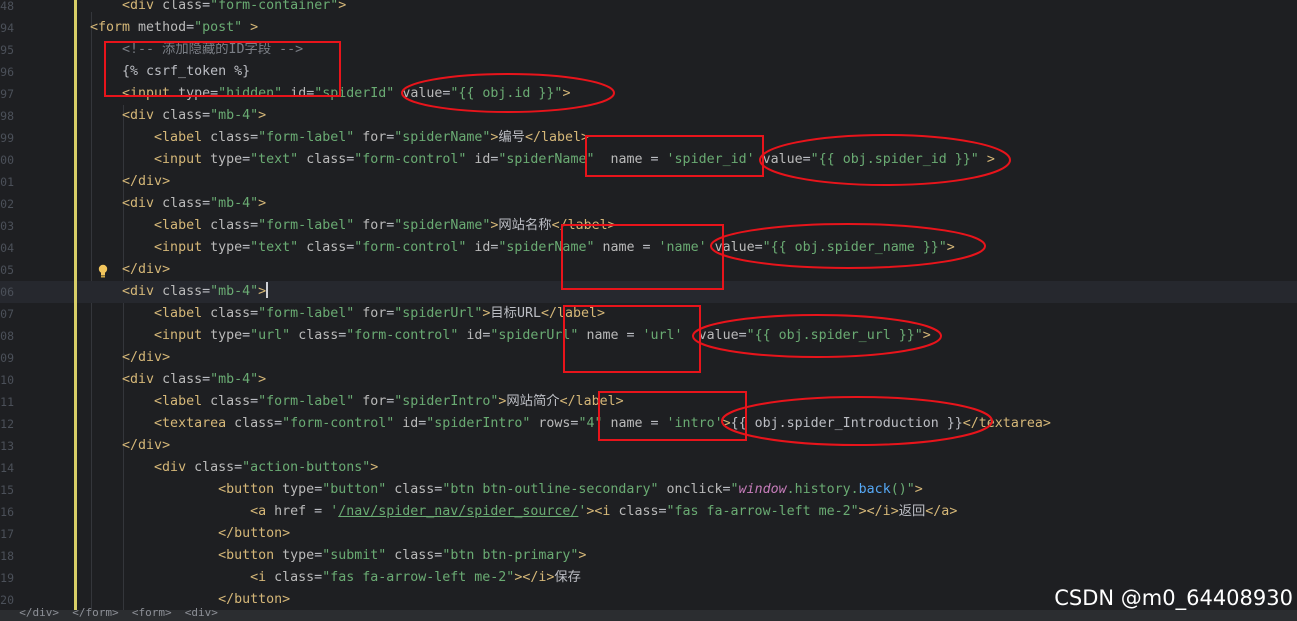 The height and width of the screenshot is (621, 1297). What do you see at coordinates (648, 613) in the screenshot?
I see `breadcrumb-bar: </div> </form> <form> <div>` at bounding box center [648, 613].